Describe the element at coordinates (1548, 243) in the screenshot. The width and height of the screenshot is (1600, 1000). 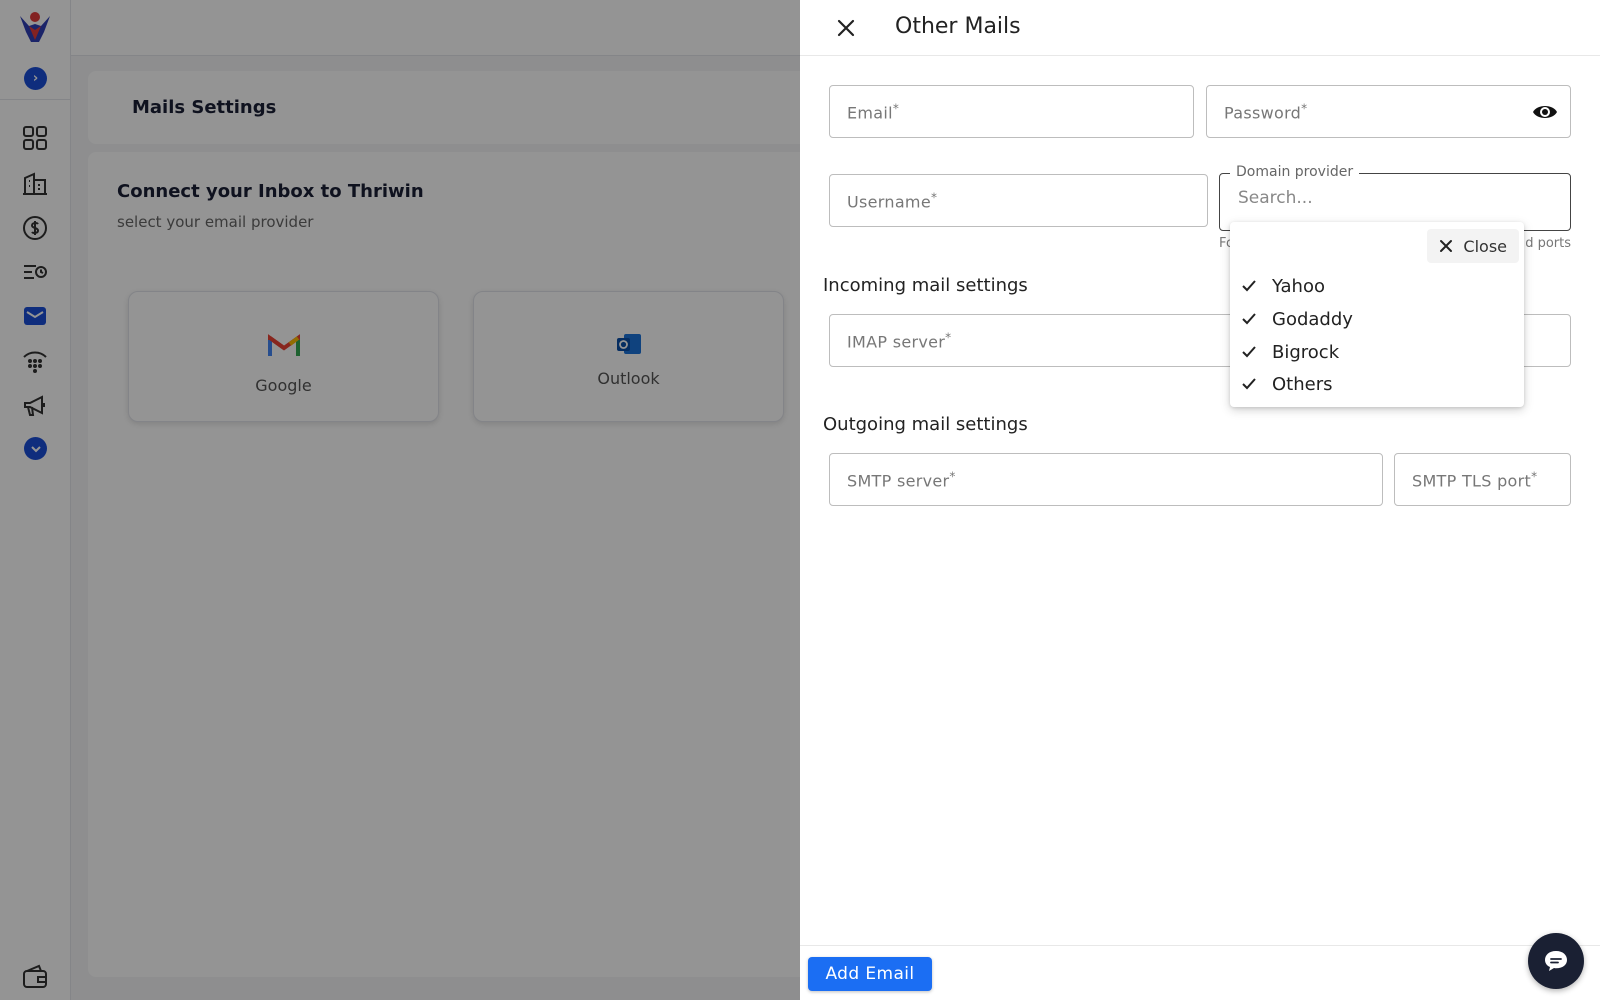
I see `helper-text-end: d ports` at that location.